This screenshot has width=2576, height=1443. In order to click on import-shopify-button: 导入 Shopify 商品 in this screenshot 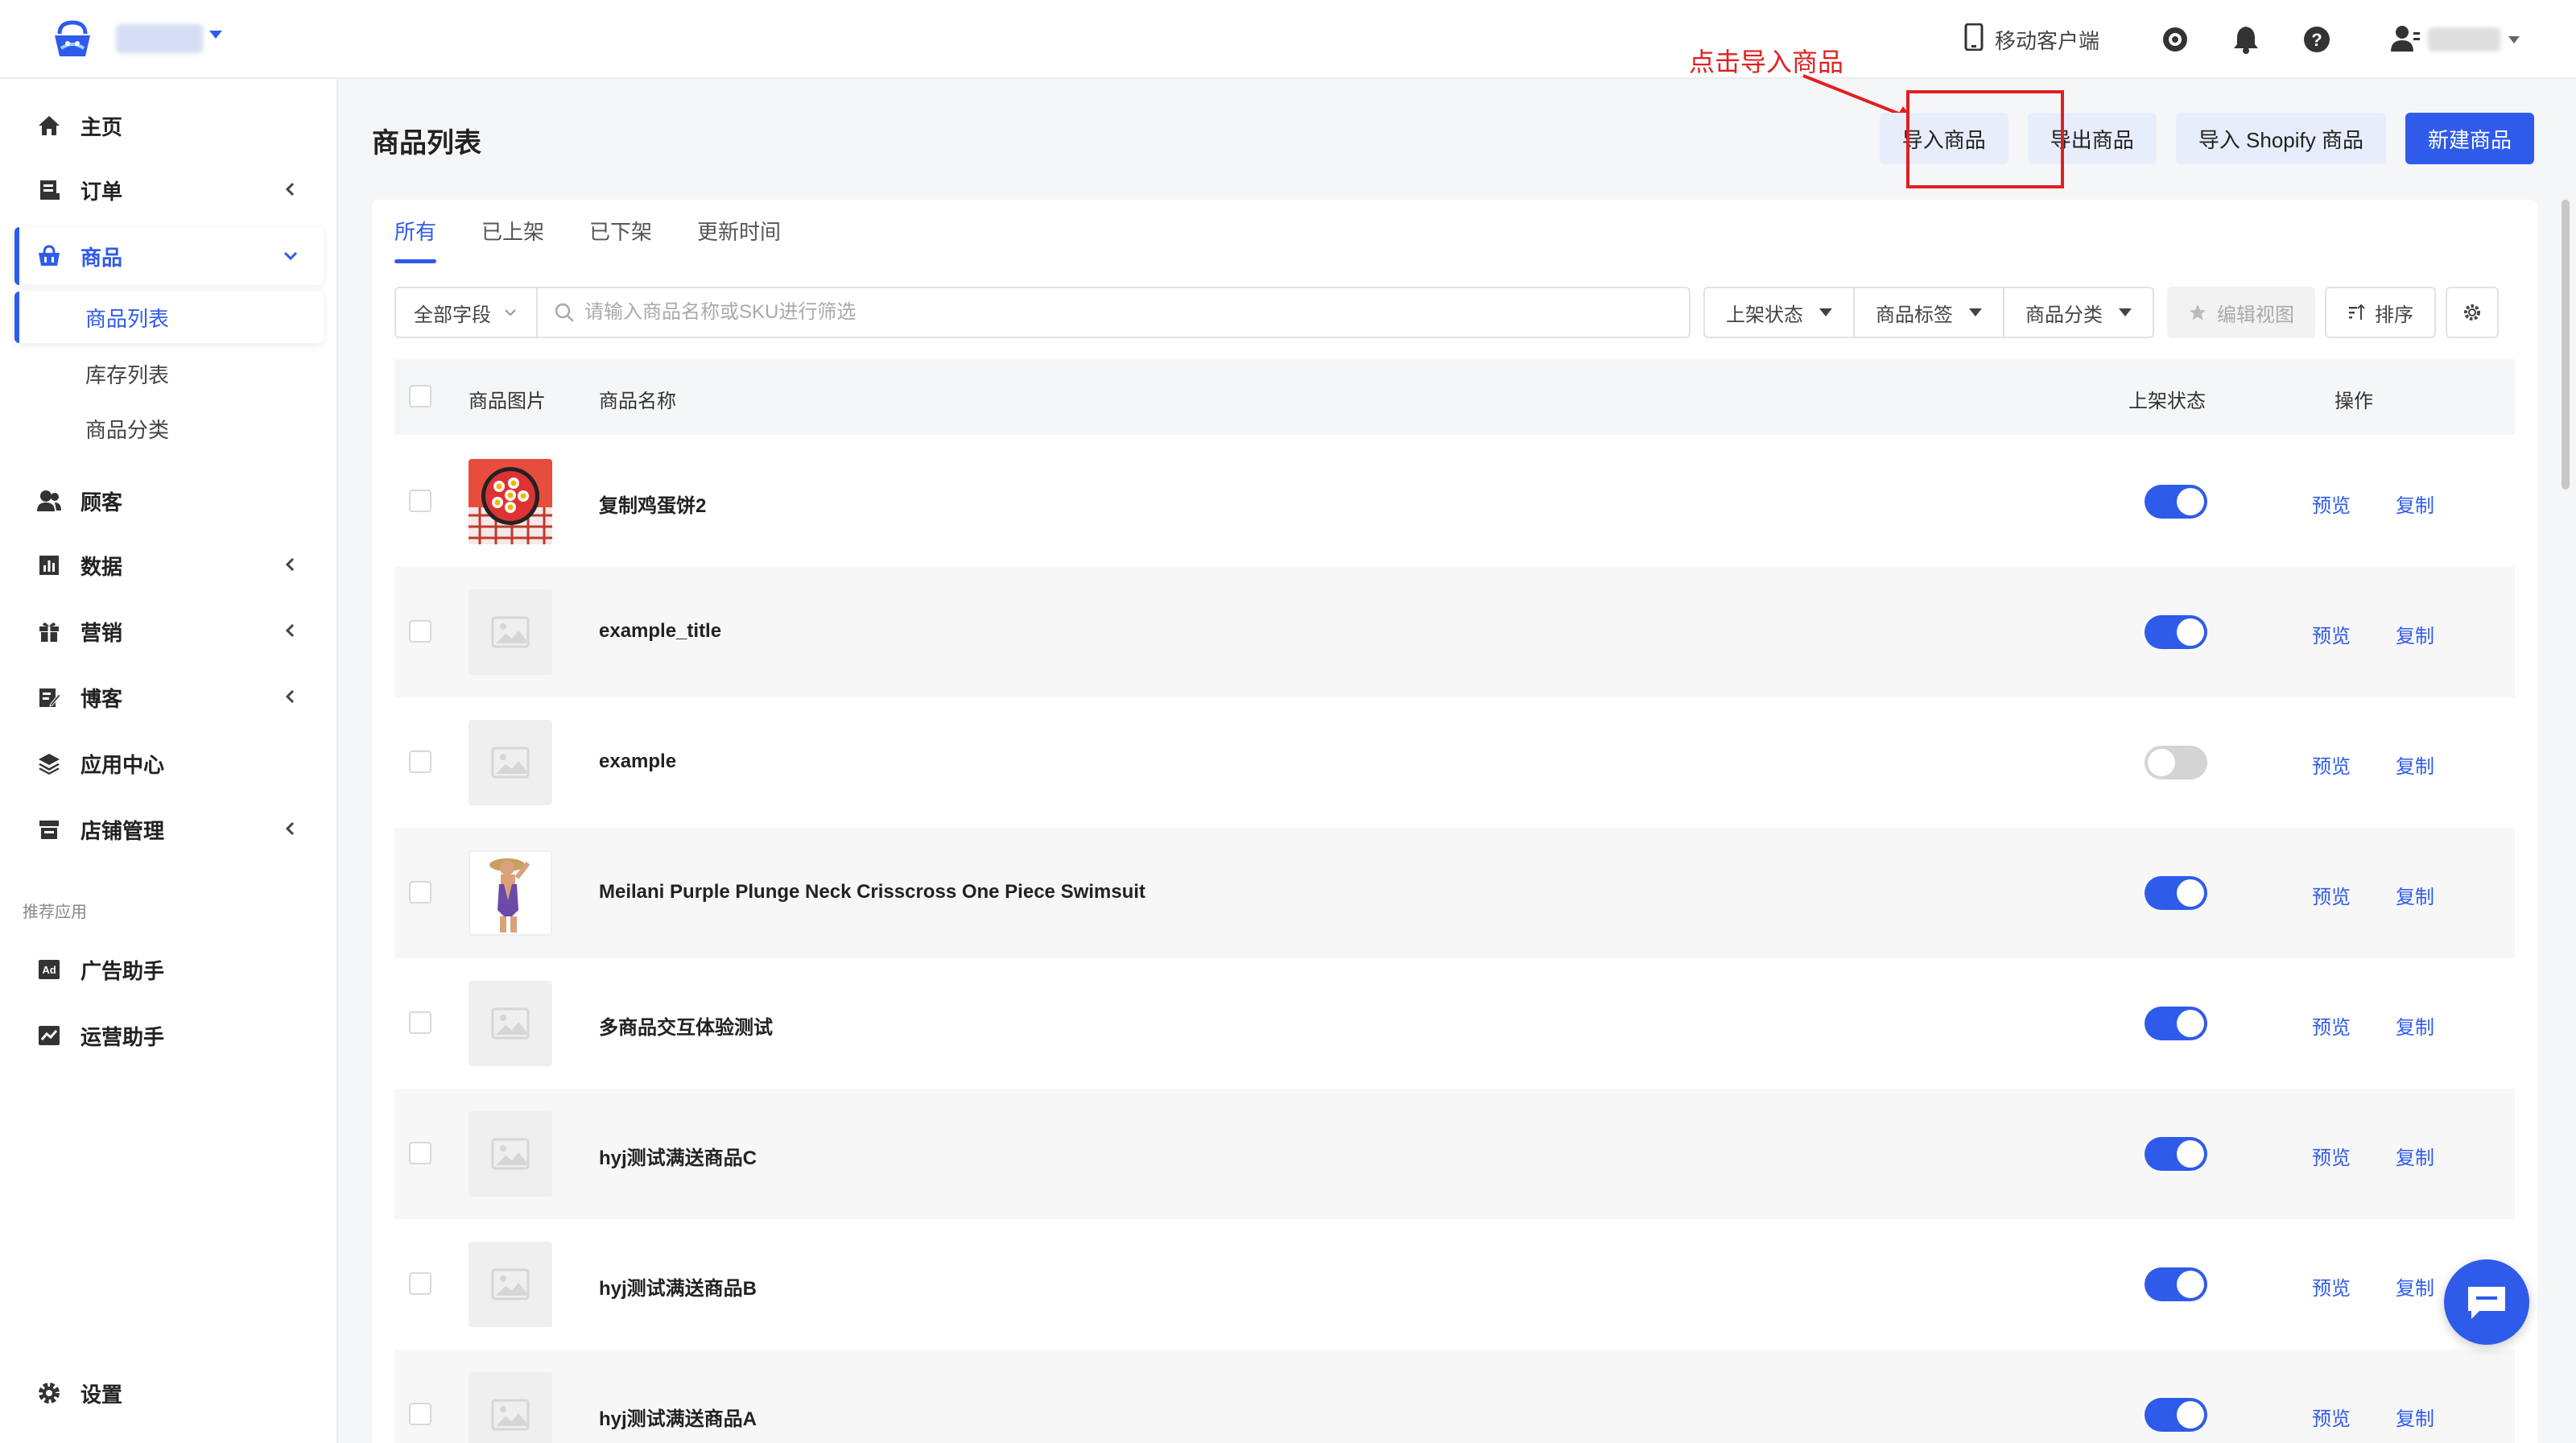, I will do `click(2280, 138)`.